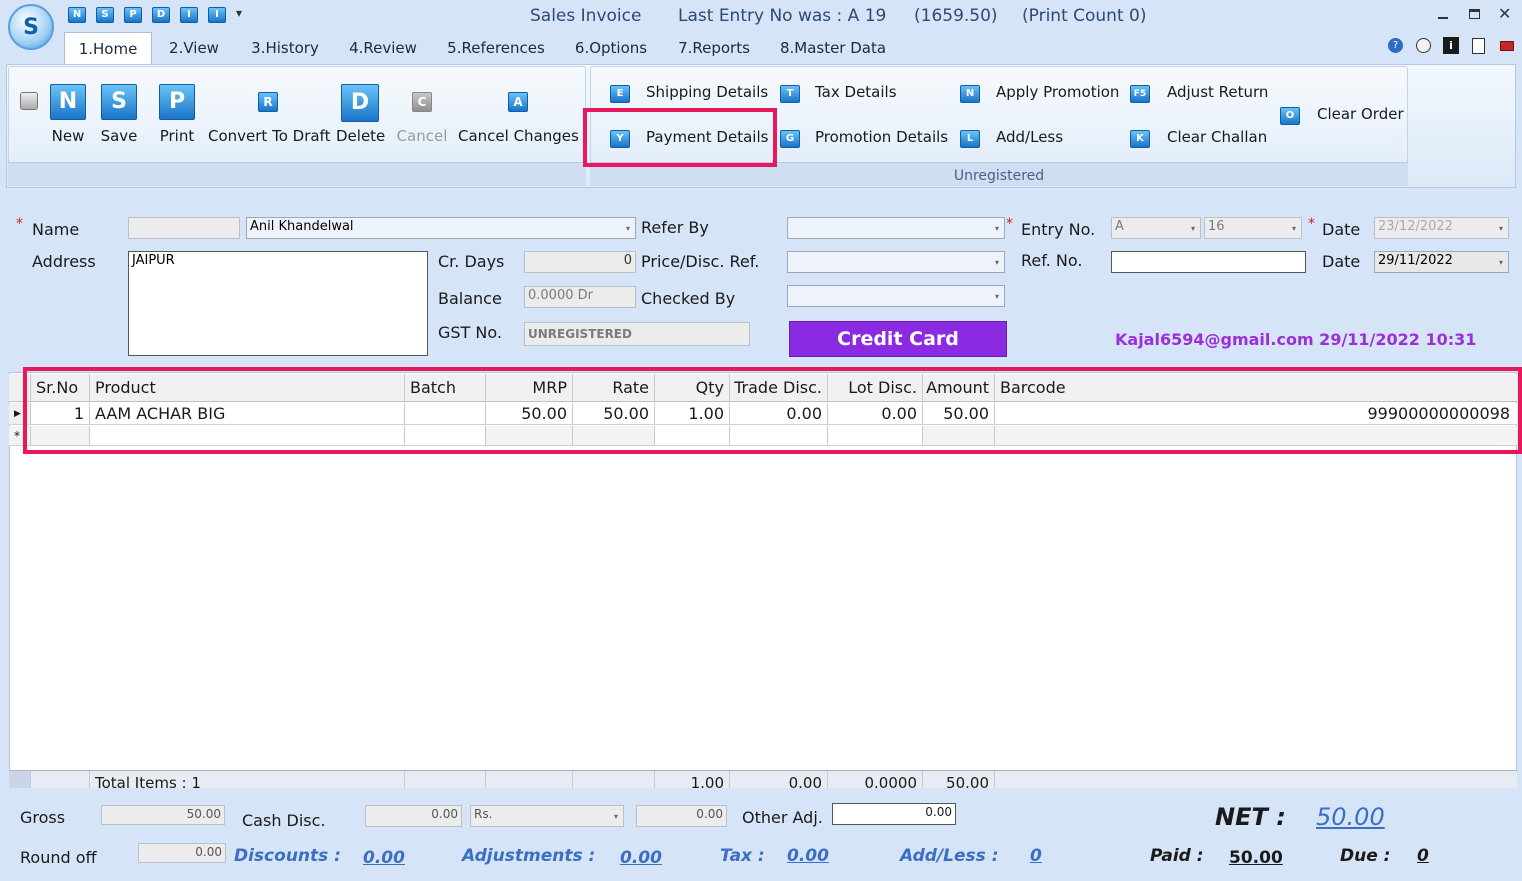 This screenshot has height=881, width=1522. Describe the element at coordinates (970, 139) in the screenshot. I see `add-less-icon: L` at that location.